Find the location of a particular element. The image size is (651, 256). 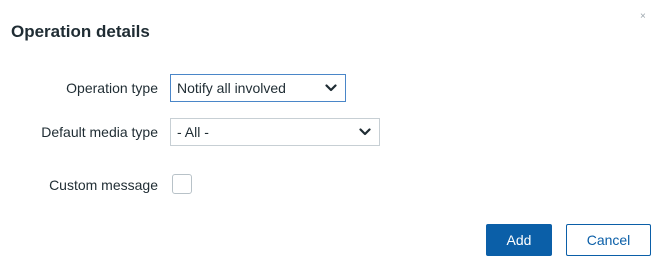

default-media-type-label: Default media type is located at coordinates (99, 132).